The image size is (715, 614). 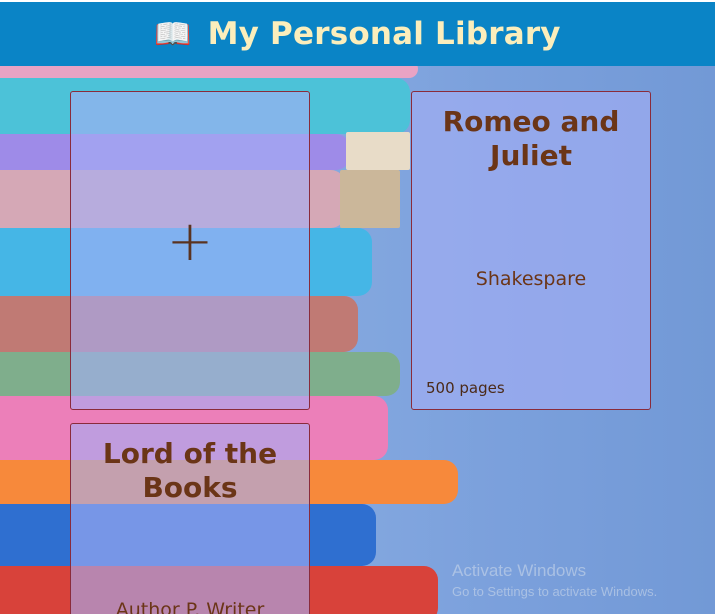 What do you see at coordinates (519, 570) in the screenshot?
I see `watermark-title: Activate Windows` at bounding box center [519, 570].